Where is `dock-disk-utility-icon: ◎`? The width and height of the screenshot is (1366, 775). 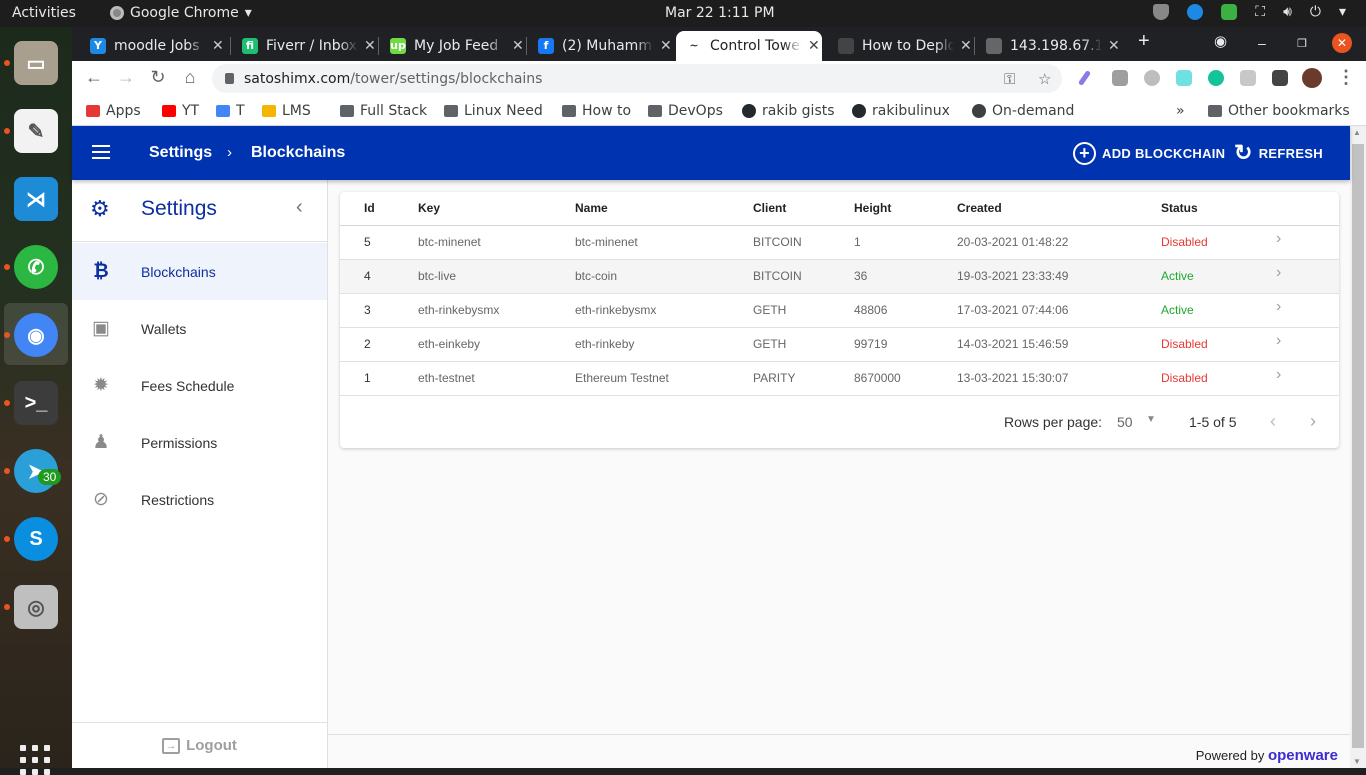
dock-disk-utility-icon: ◎ is located at coordinates (36, 607).